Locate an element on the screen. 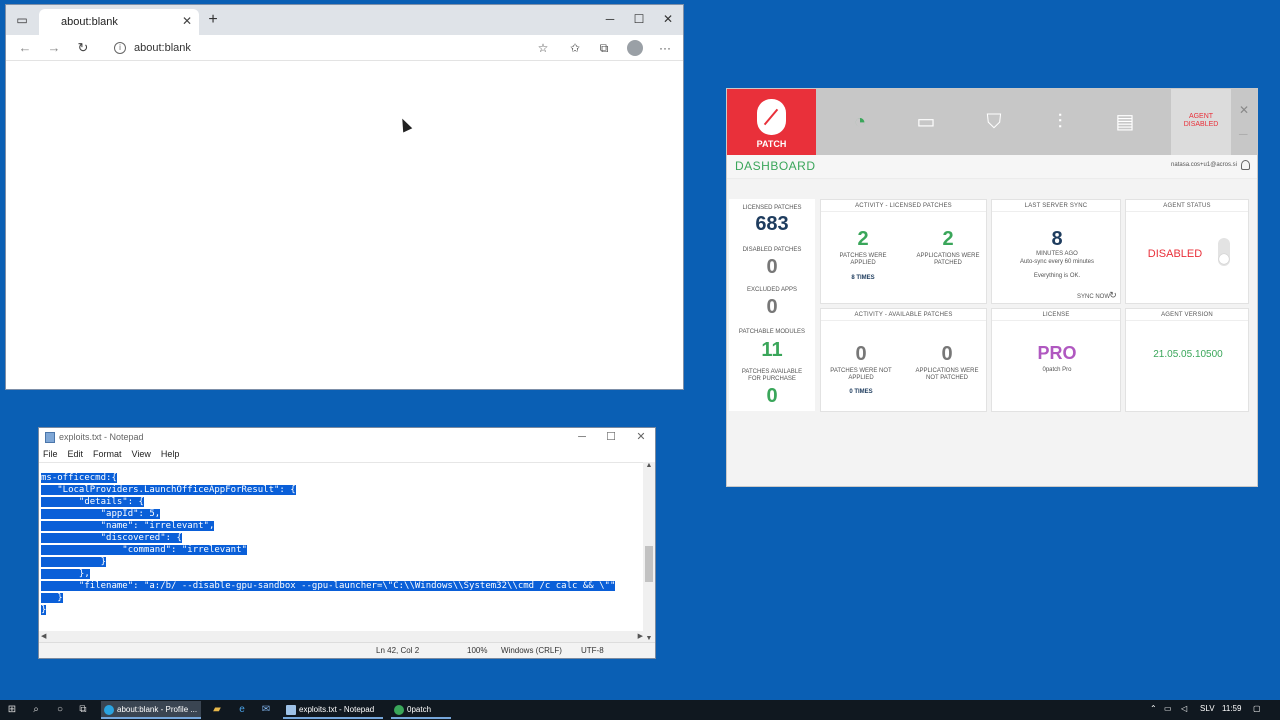  notepad-statusbar: Ln 42, Col 2 100% Windows (CRLF) UTF-8 is located at coordinates (347, 650).